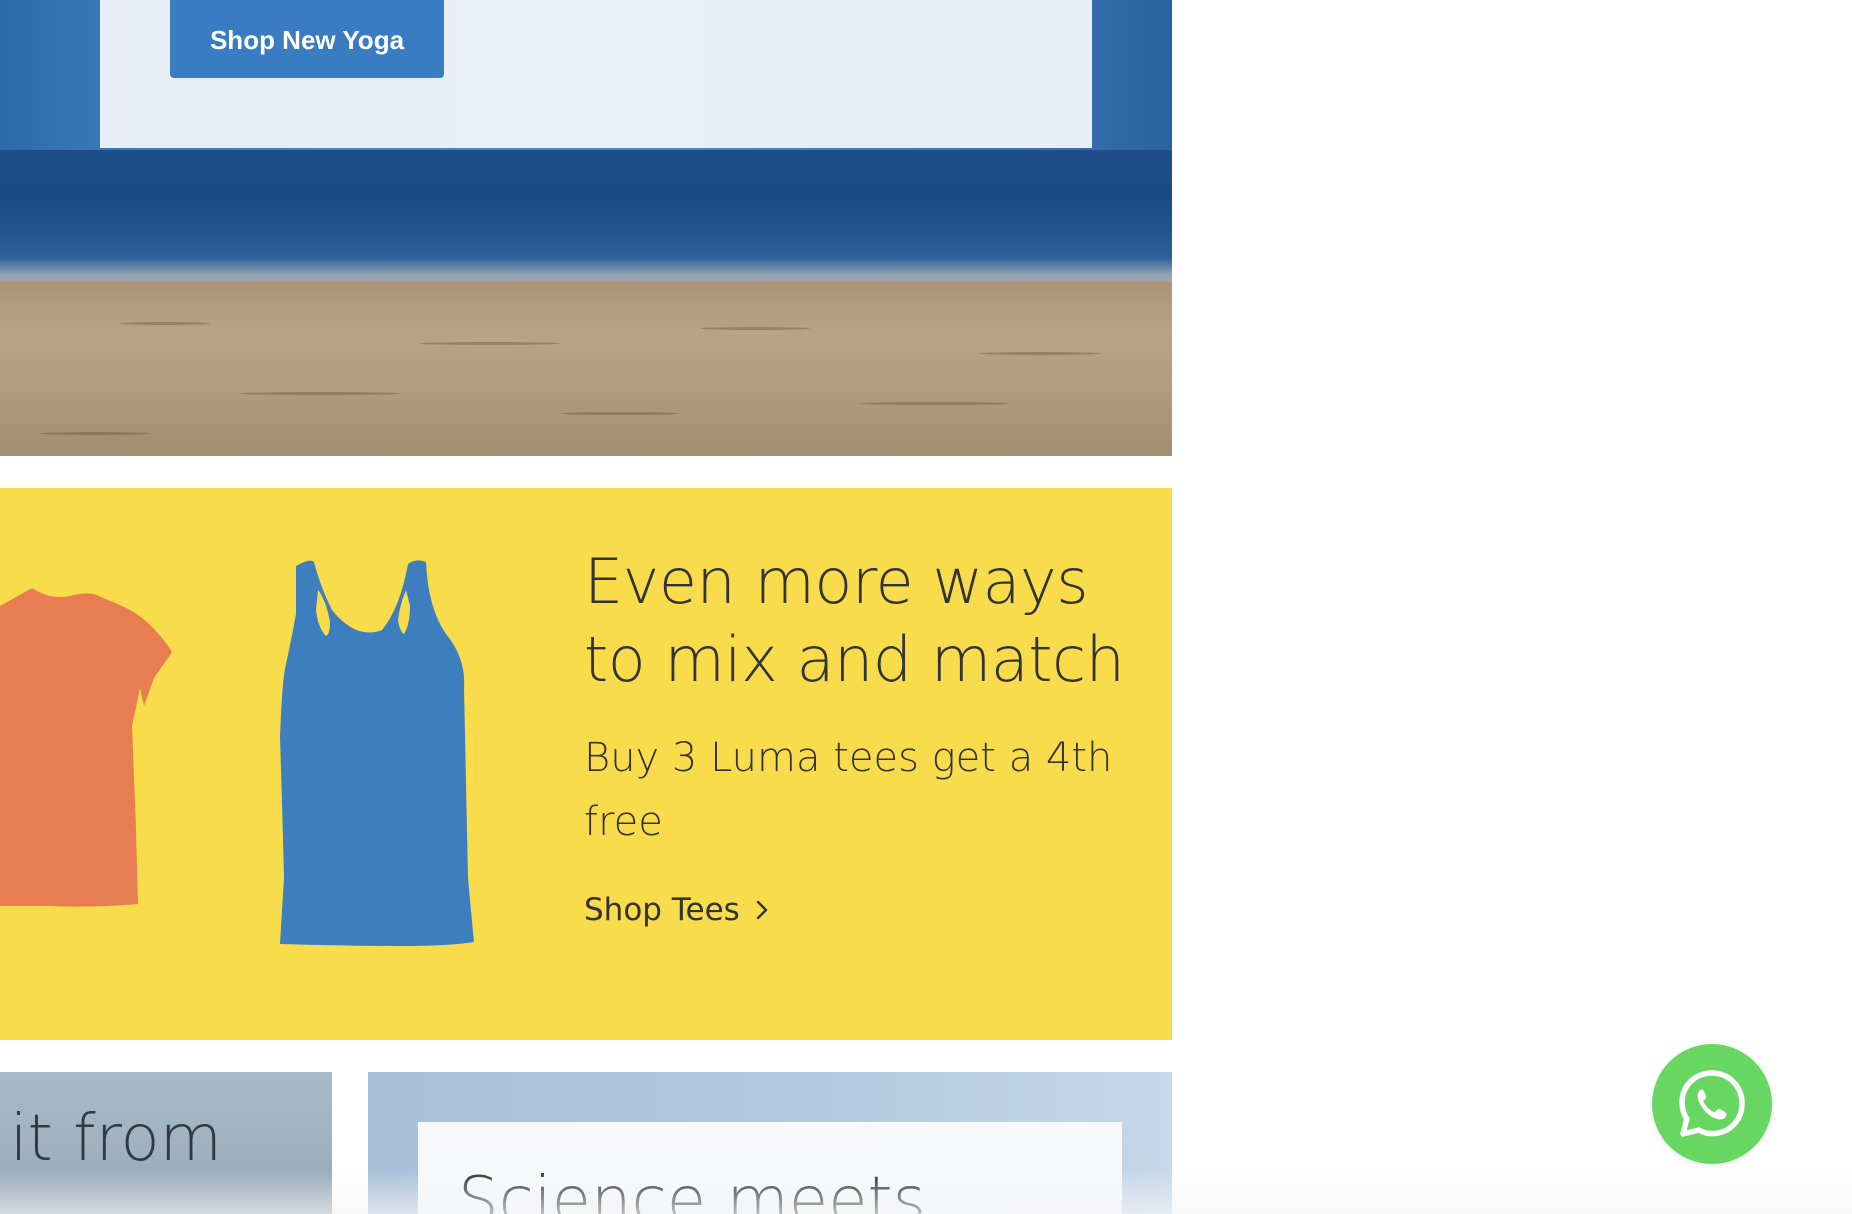  I want to click on tile-left-heading: e it from, so click(111, 1139).